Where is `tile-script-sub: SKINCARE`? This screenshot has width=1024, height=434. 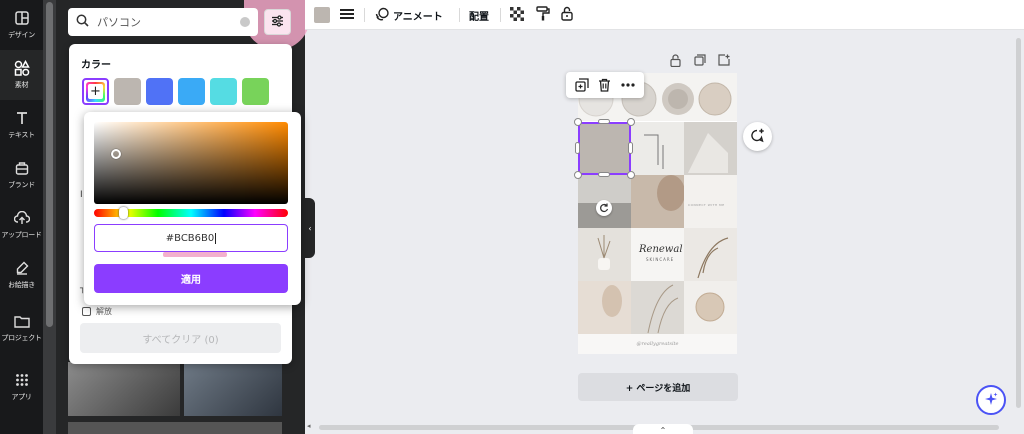 tile-script-sub: SKINCARE is located at coordinates (660, 259).